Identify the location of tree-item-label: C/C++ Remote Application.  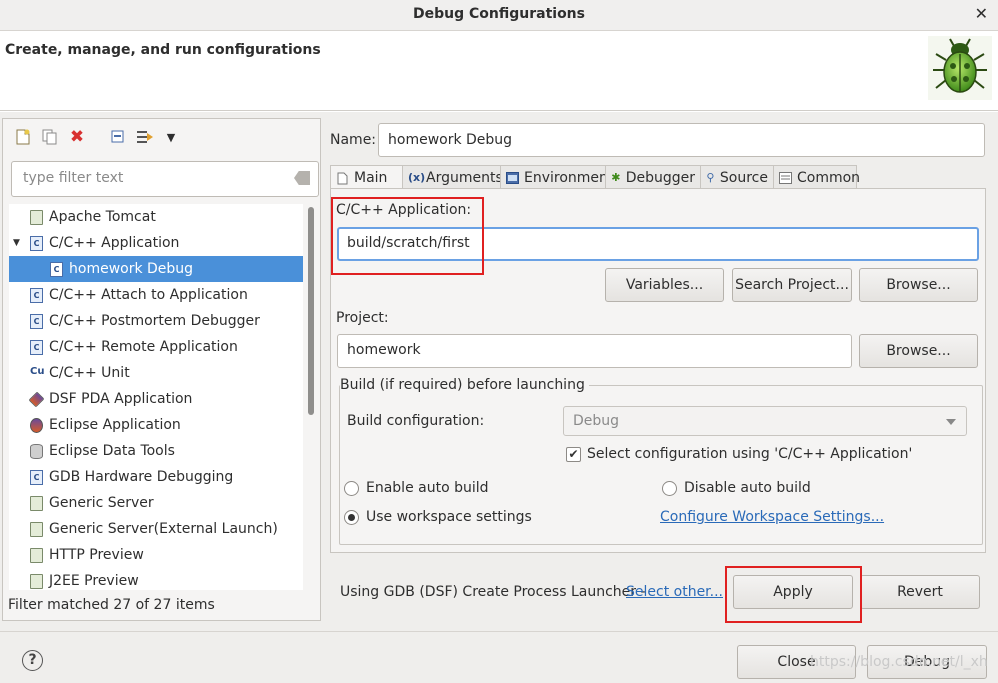
(143, 347).